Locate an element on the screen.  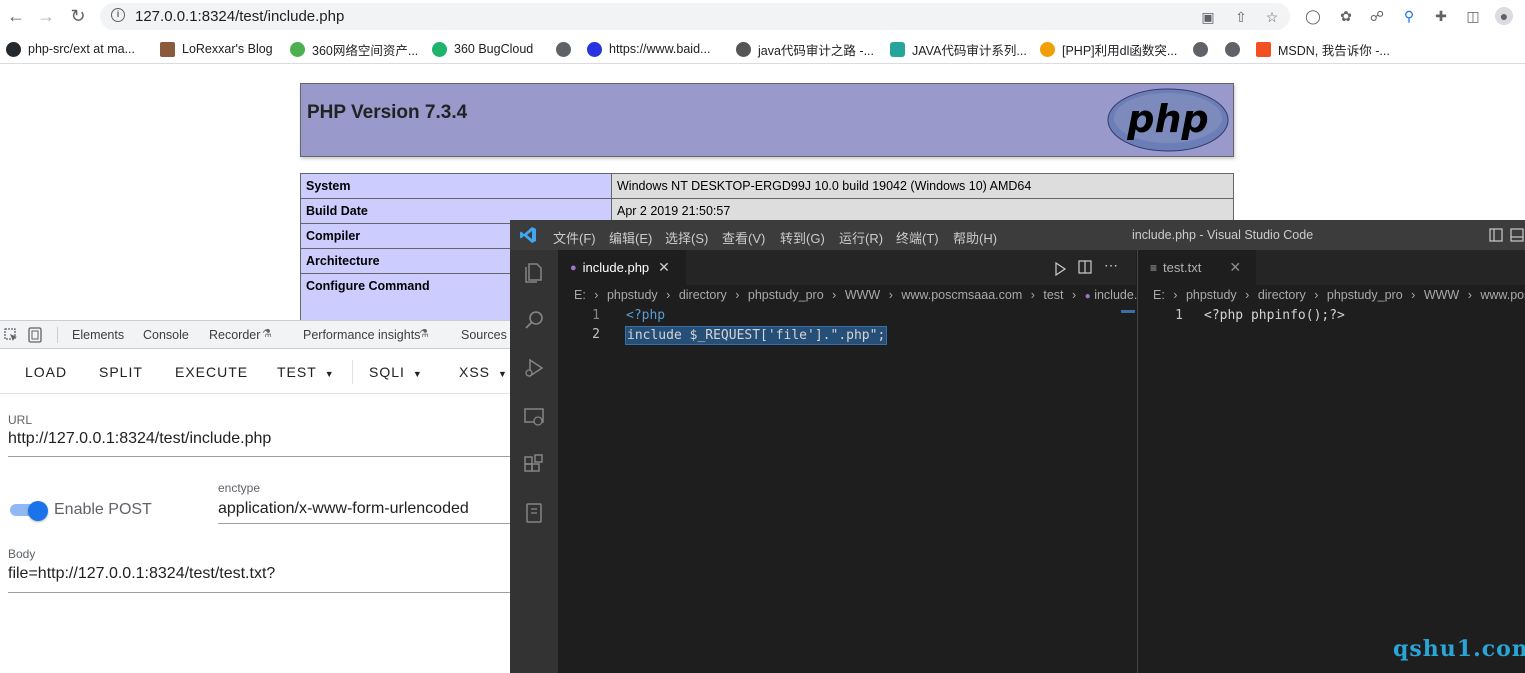
menu-help: 帮助(H) is located at coordinates (975, 237).